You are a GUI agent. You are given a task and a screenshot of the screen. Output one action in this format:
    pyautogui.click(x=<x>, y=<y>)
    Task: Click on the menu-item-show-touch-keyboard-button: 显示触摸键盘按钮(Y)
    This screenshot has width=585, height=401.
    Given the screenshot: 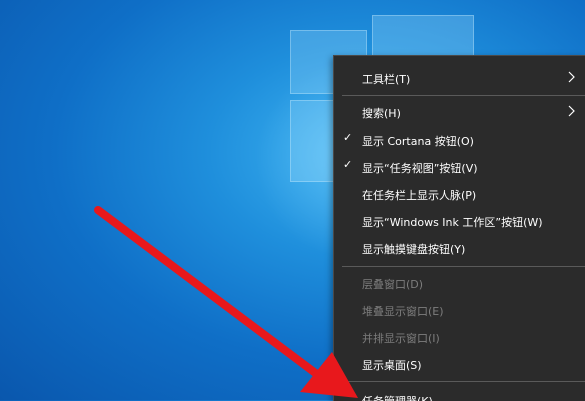 What is the action you would take?
    pyautogui.click(x=459, y=247)
    